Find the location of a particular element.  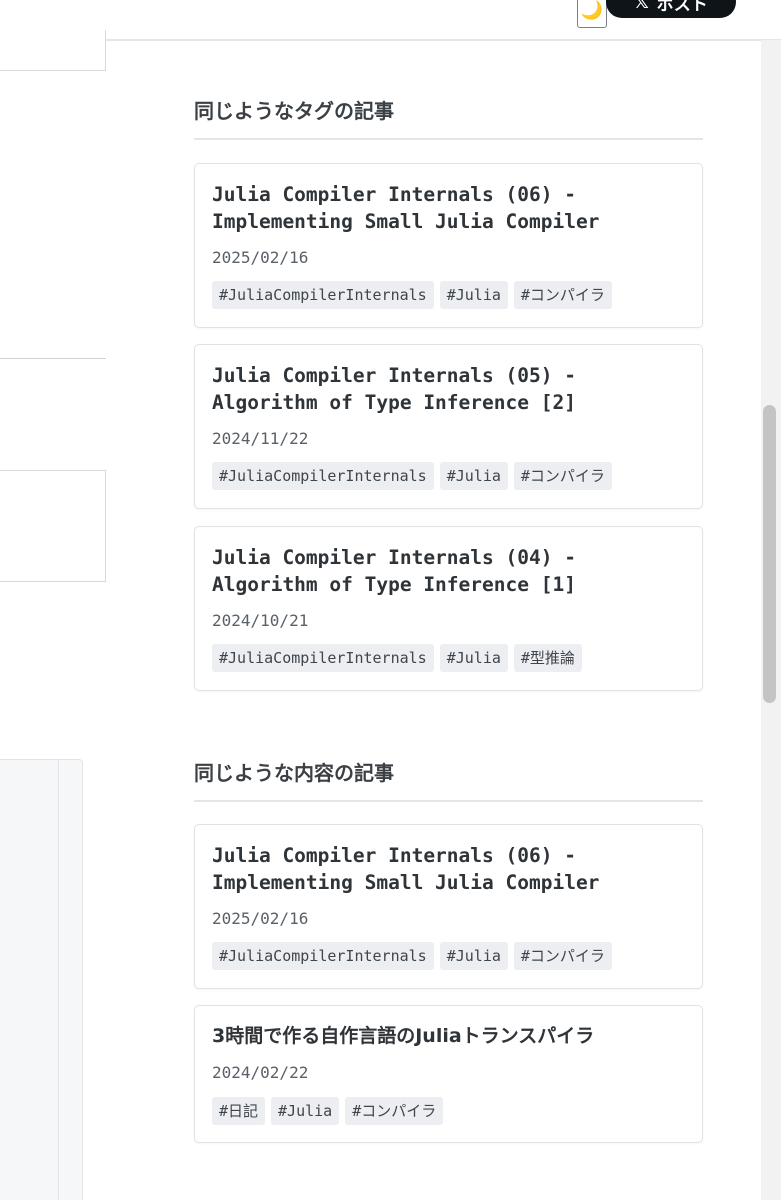

crescent-moon-icon: 🌙 is located at coordinates (592, 10).